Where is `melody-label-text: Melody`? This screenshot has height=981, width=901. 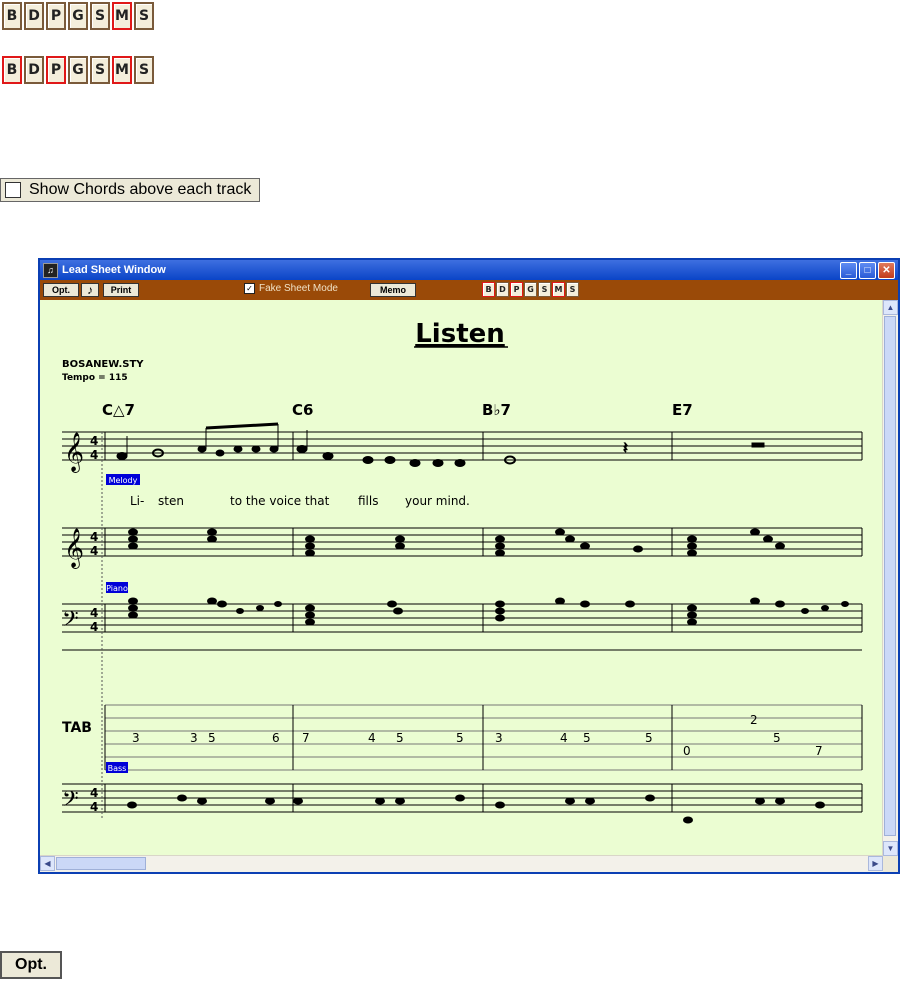
melody-label-text: Melody is located at coordinates (123, 480).